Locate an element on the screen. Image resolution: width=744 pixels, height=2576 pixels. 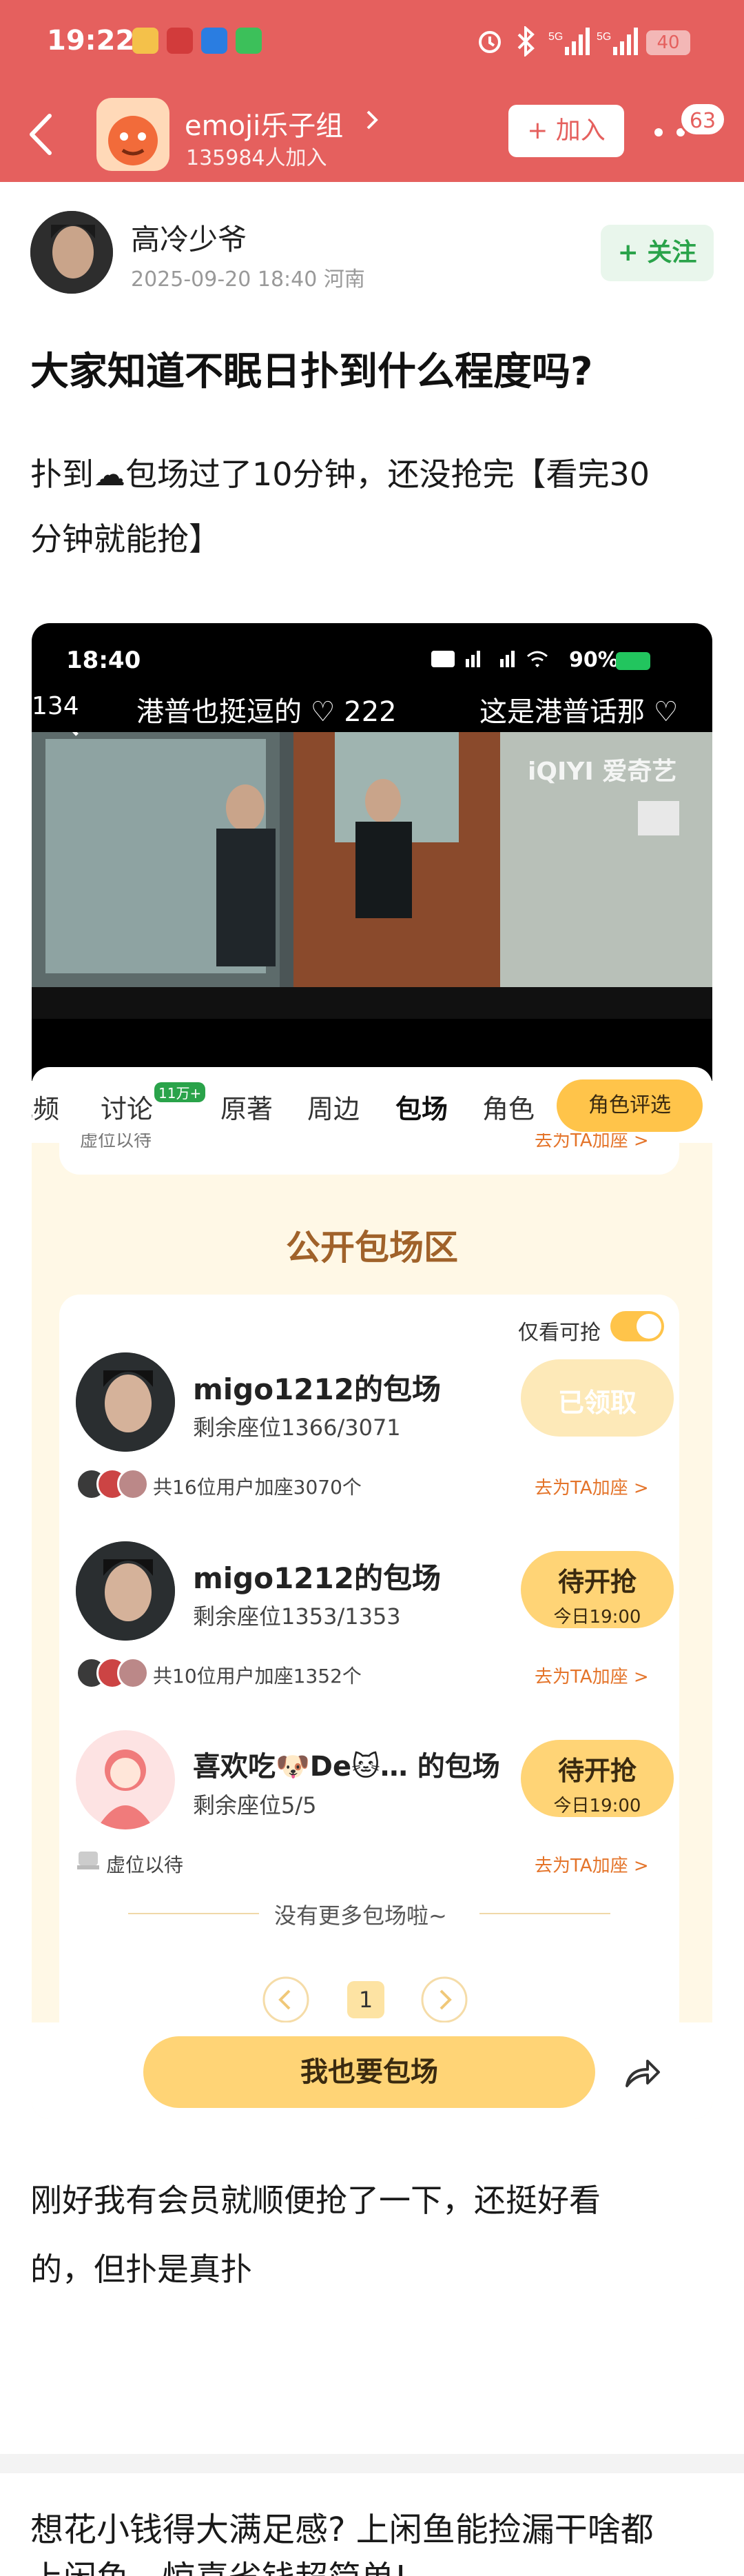
back-icon is located at coordinates (41, 134).